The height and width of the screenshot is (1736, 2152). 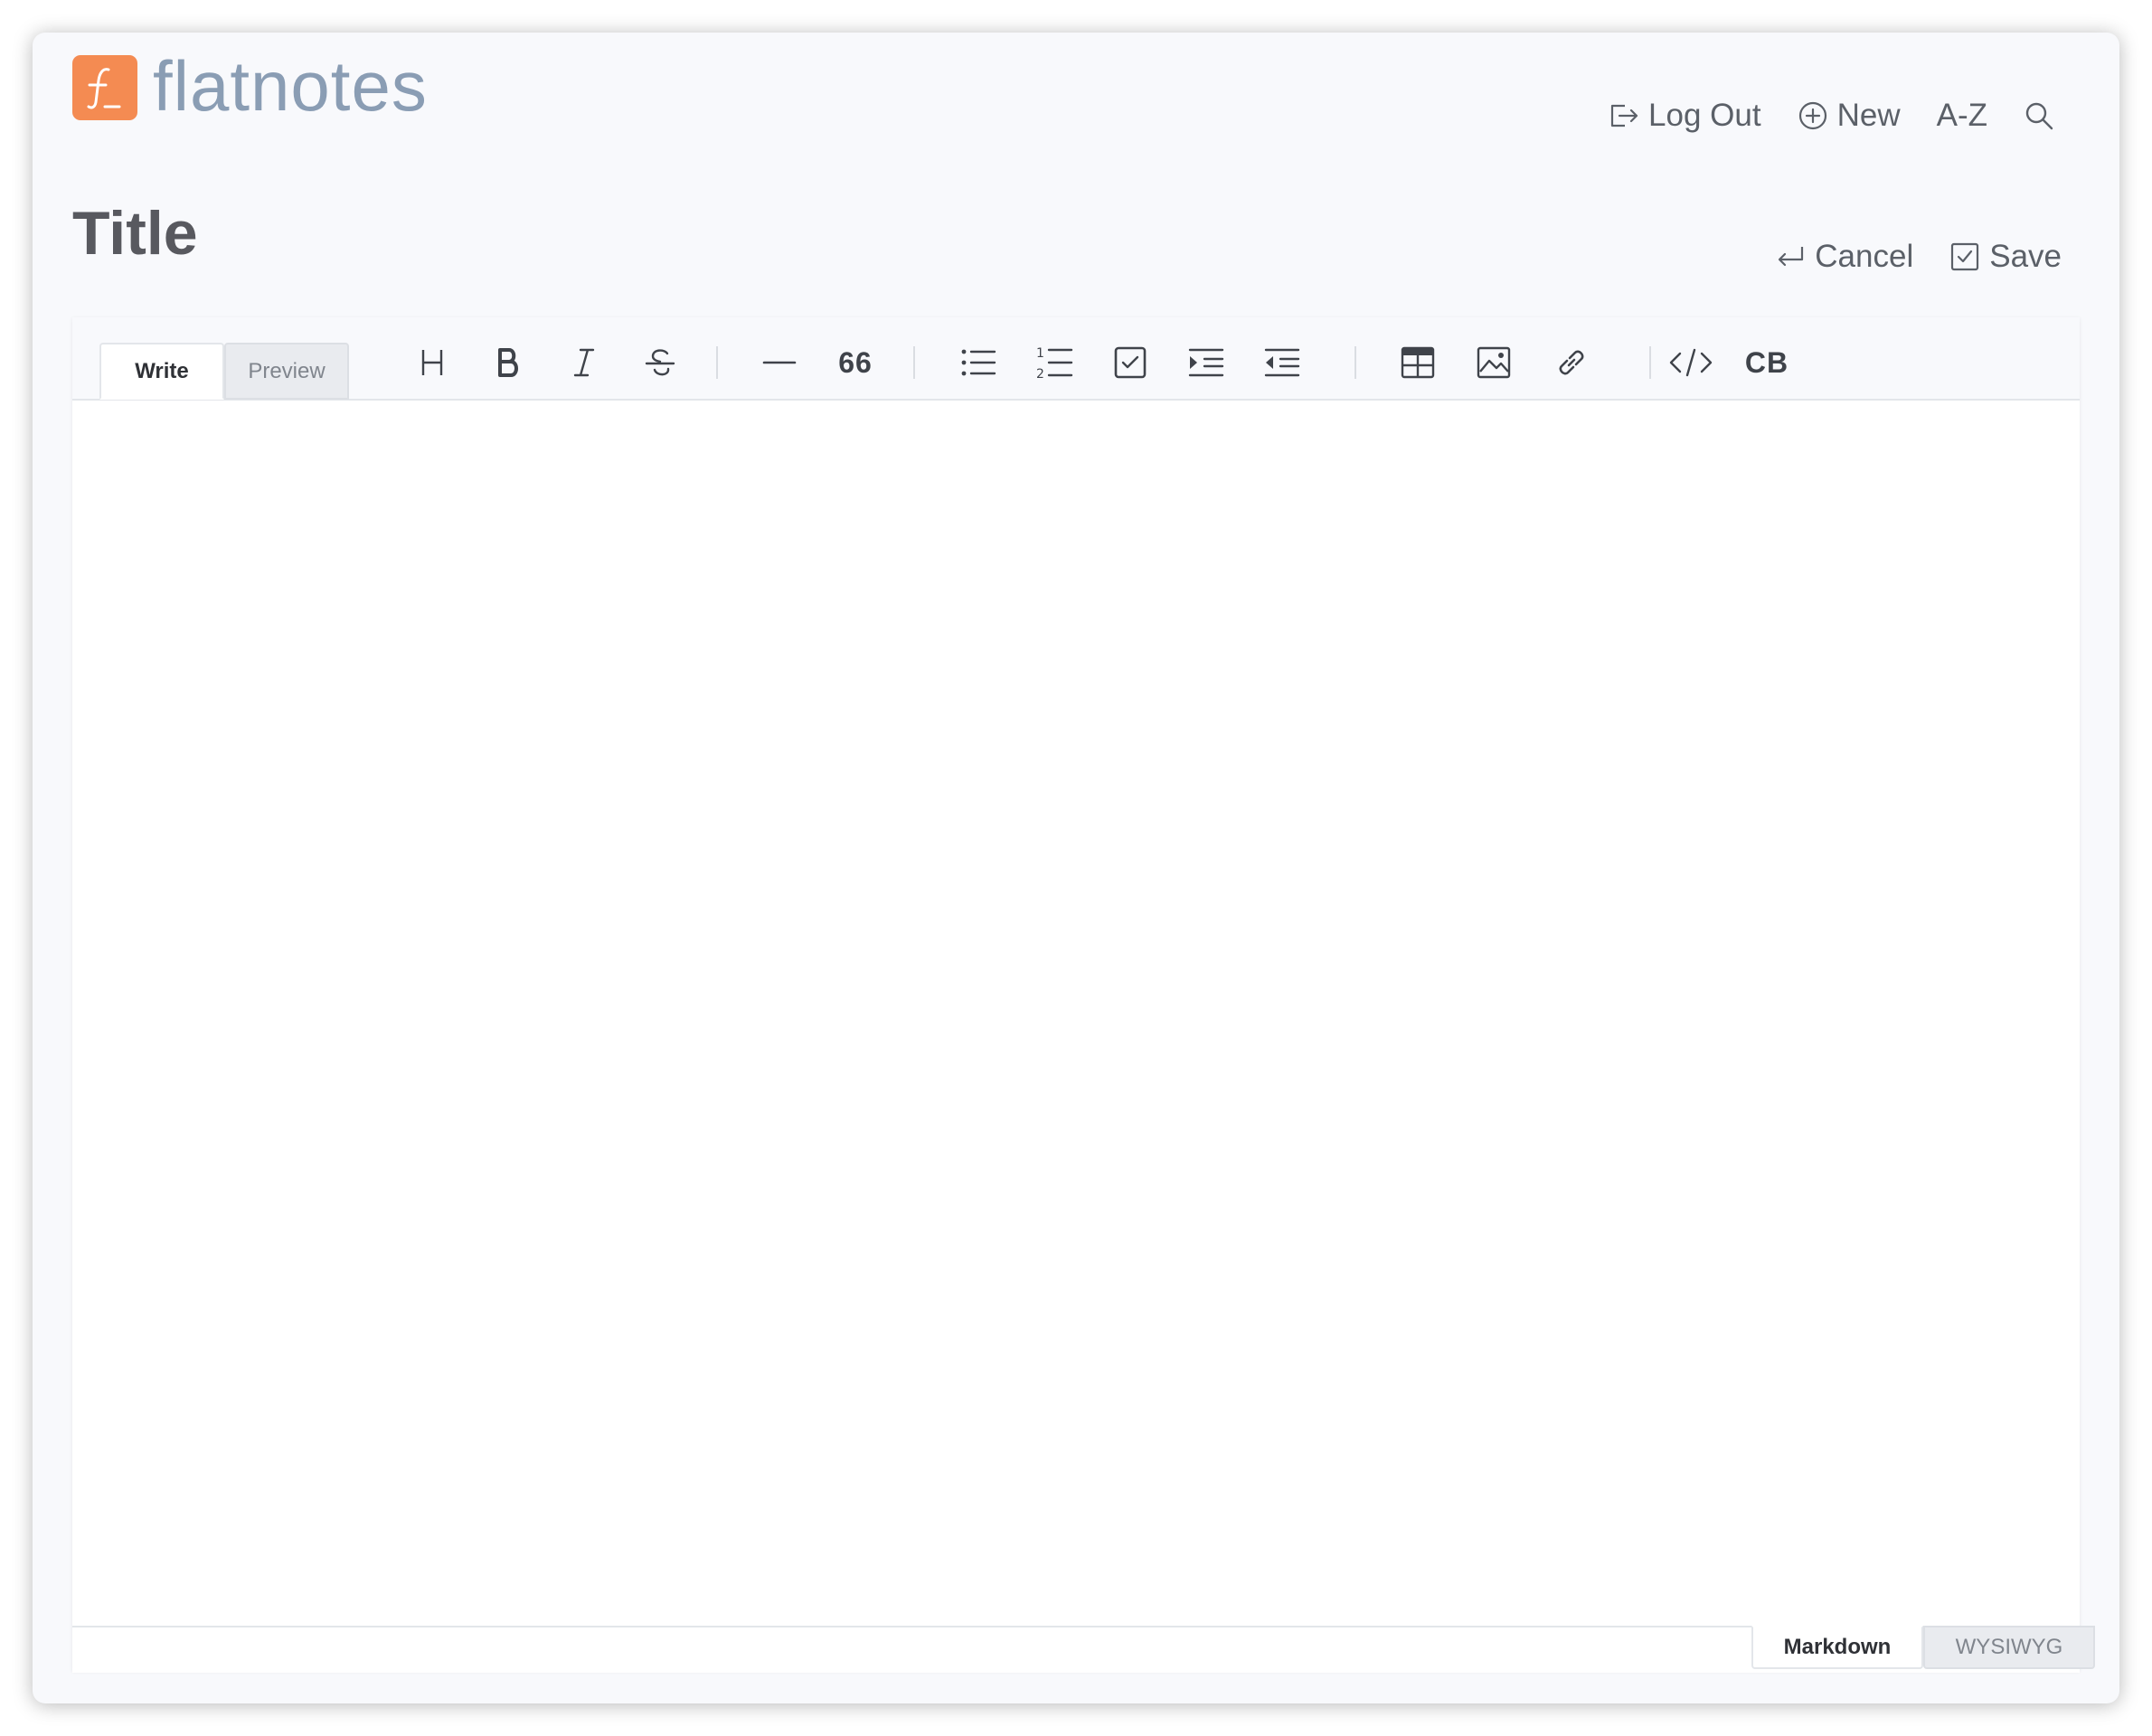 I want to click on task-list-button, so click(x=1130, y=363).